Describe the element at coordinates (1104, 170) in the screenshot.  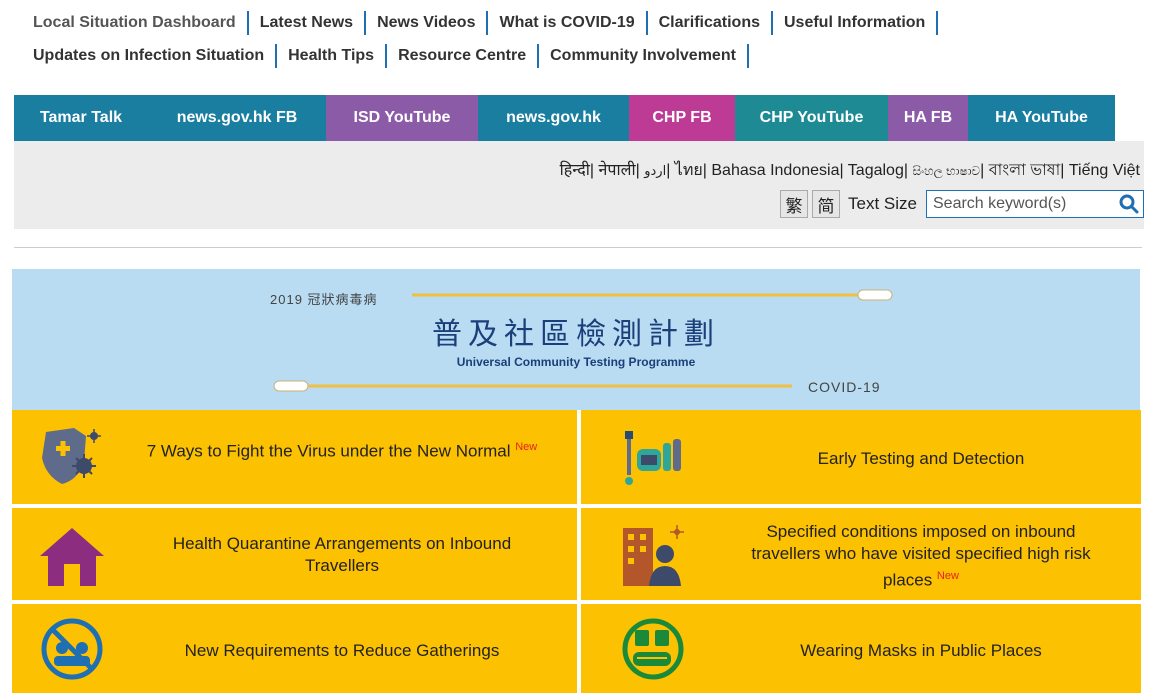
I see `lang-vietnamese: Tiếng Việt` at that location.